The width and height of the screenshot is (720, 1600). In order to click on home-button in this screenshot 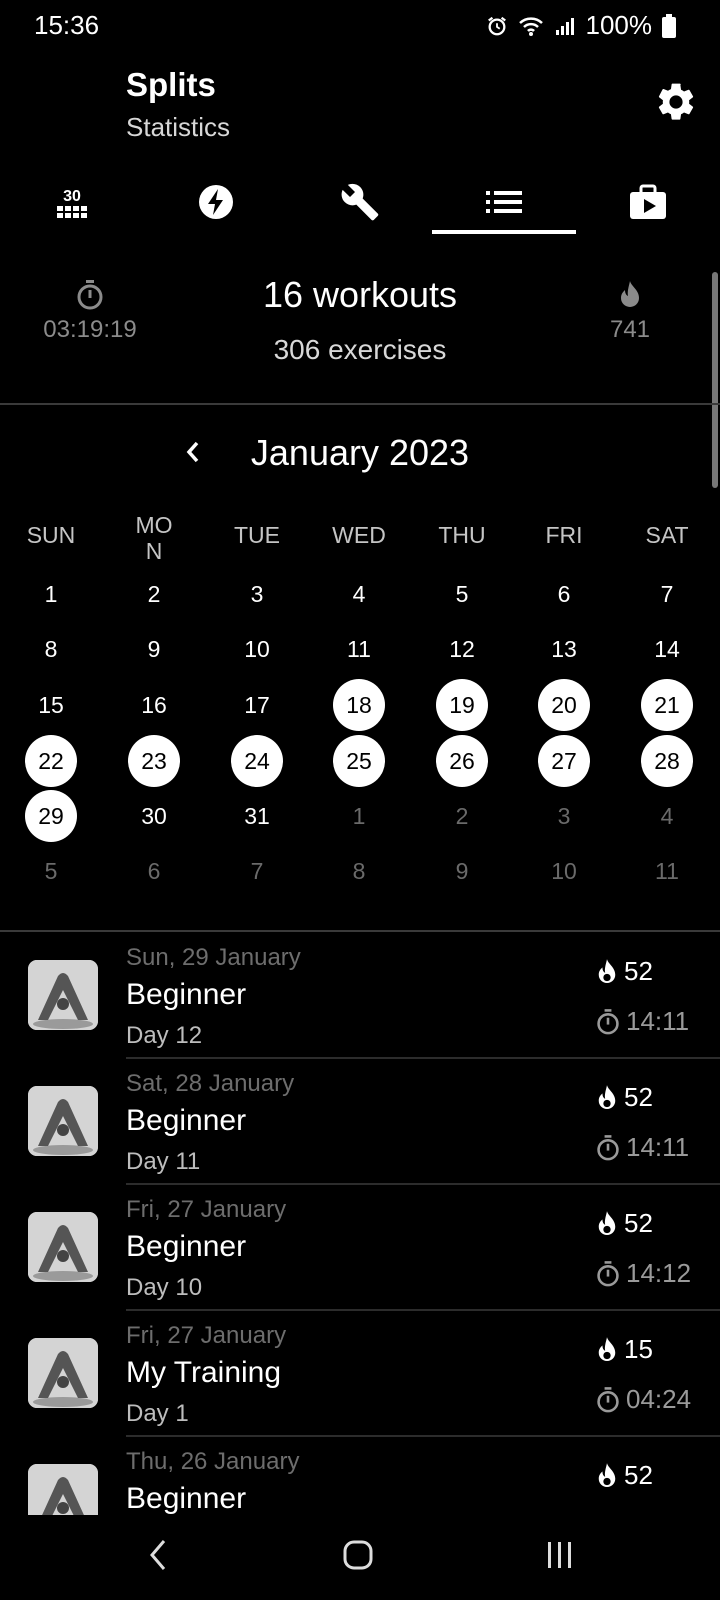, I will do `click(358, 1555)`.